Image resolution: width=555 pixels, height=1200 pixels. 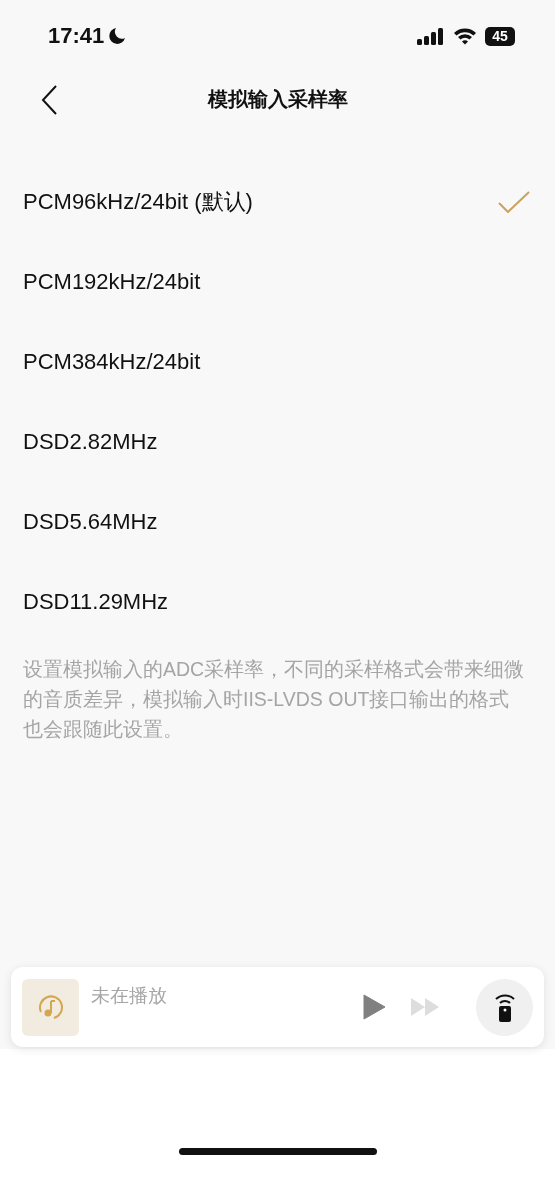 I want to click on description-text: 设置模拟输入的ADC采样率，不同的采样格式会带来细微的音质差异，模拟输入时IIS-LVDS OUT接口输出的格式也会跟随此设置。, so click(x=274, y=699).